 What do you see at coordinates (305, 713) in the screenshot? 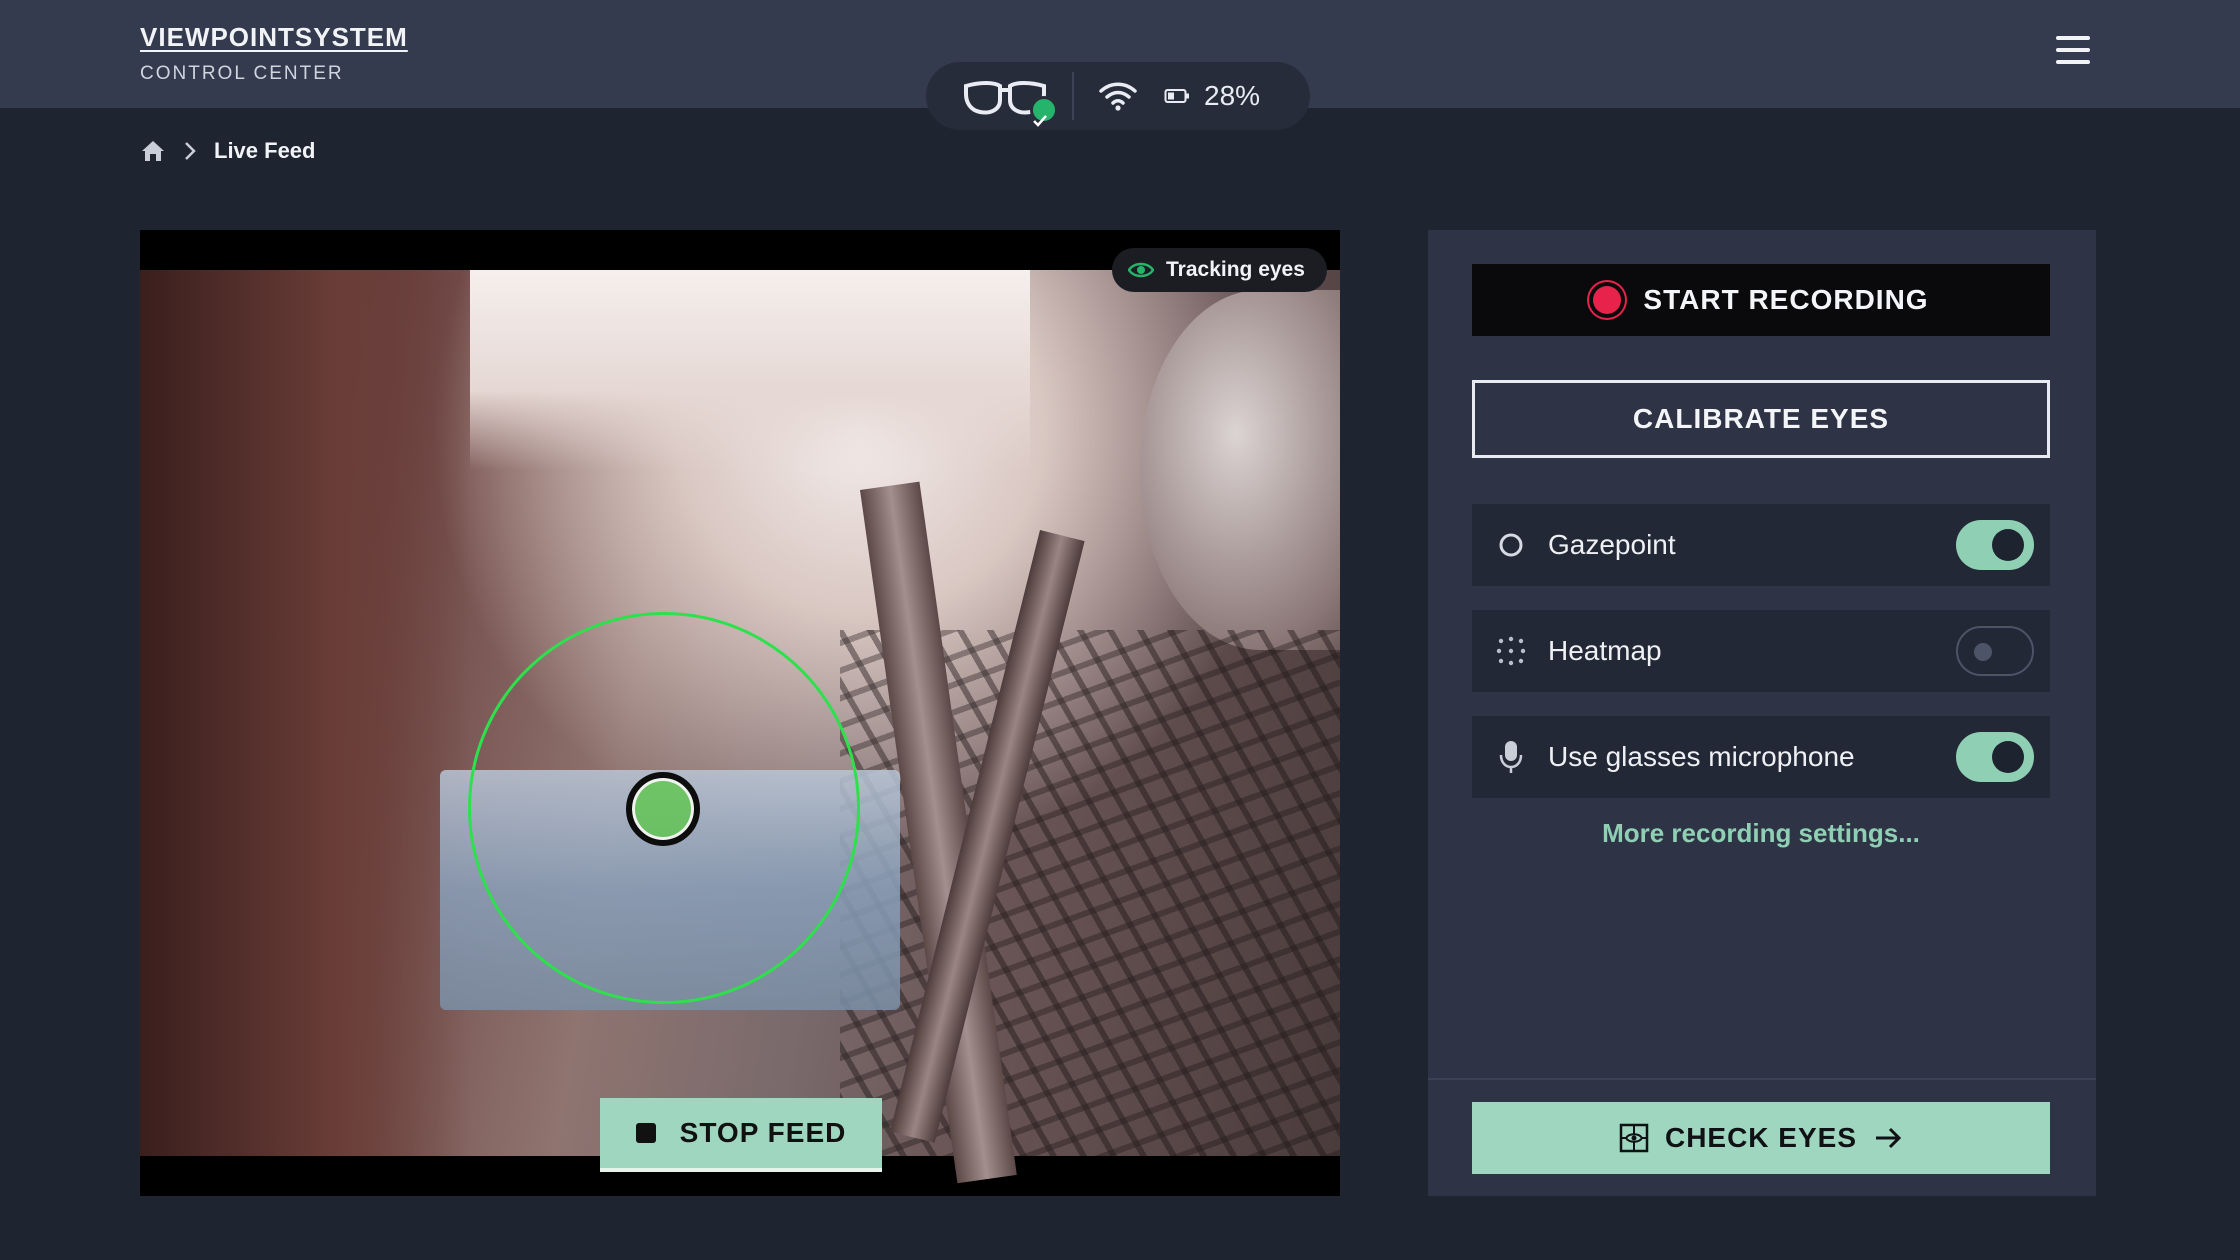
I see `scene-left-structure` at bounding box center [305, 713].